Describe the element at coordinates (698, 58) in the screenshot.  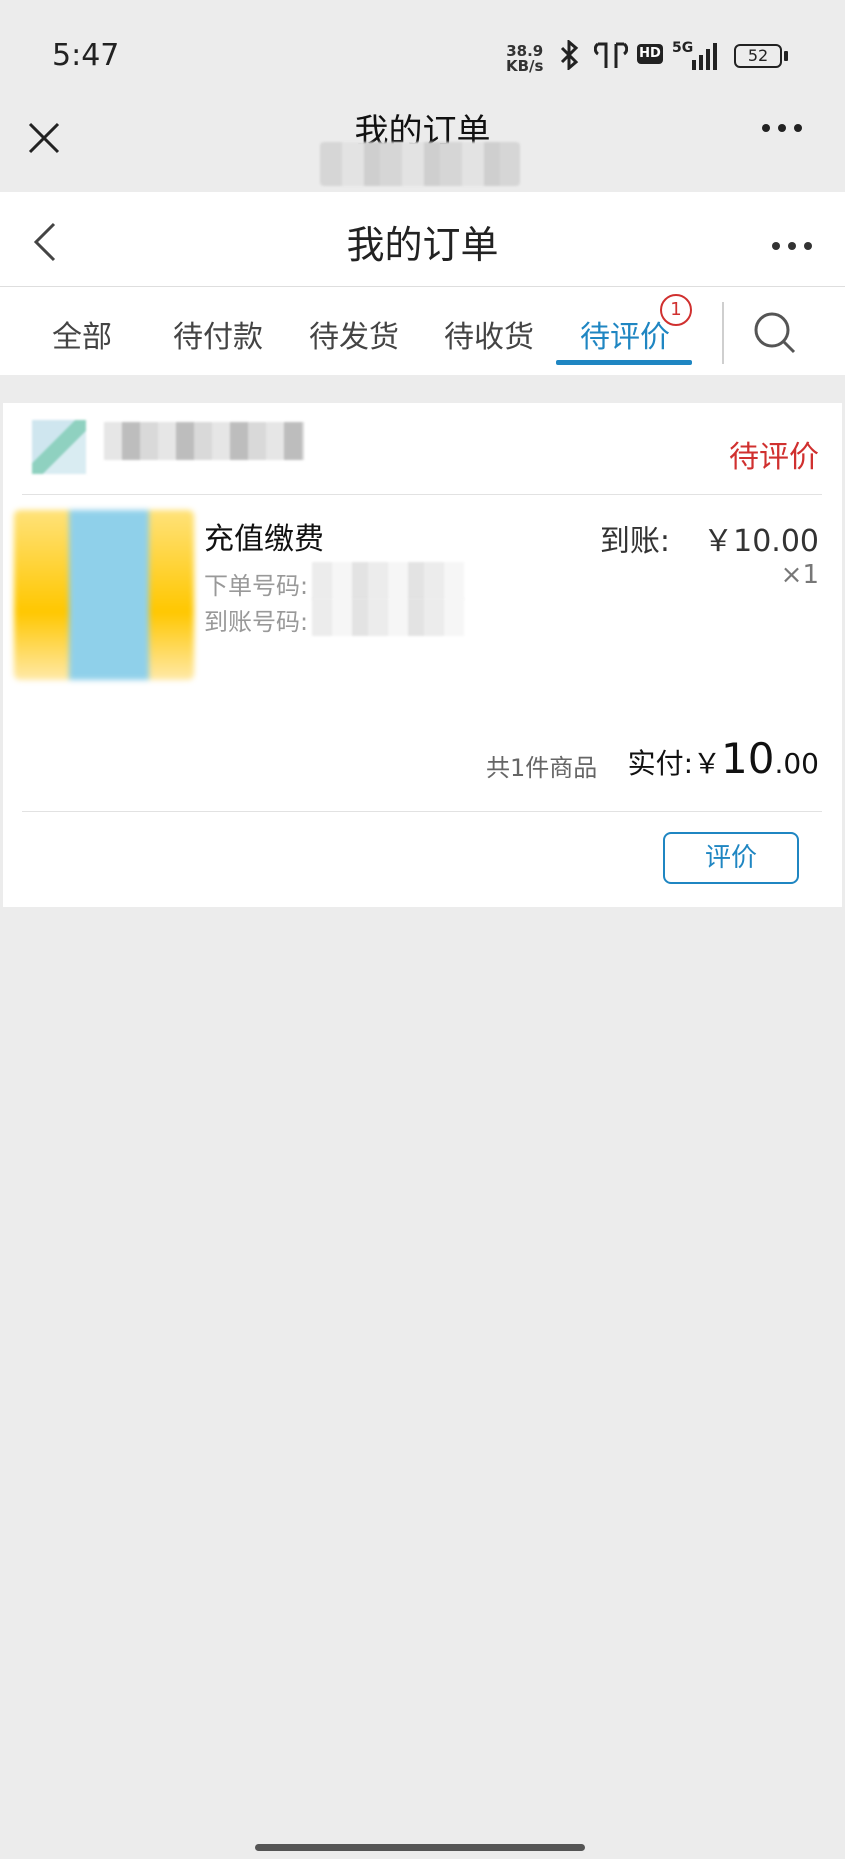
I see `signal-icon` at that location.